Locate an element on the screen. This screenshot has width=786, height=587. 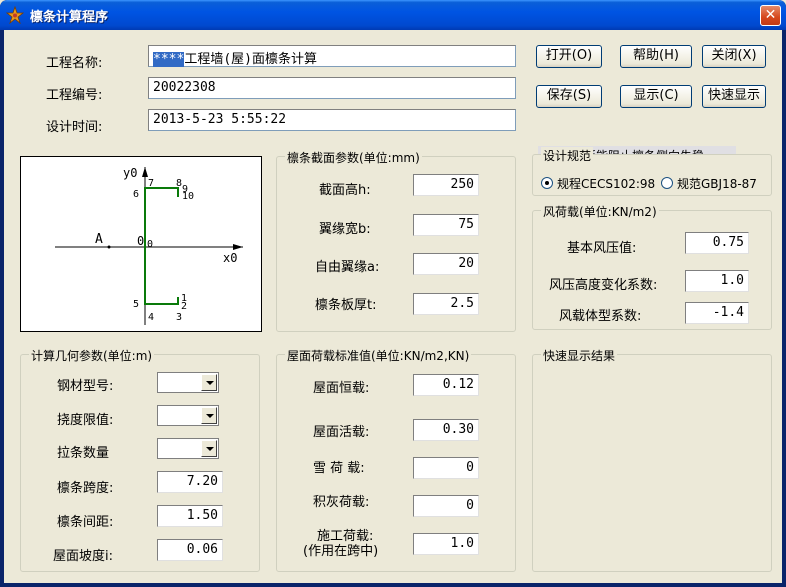
project-number-input: 20022308 is located at coordinates (332, 88).